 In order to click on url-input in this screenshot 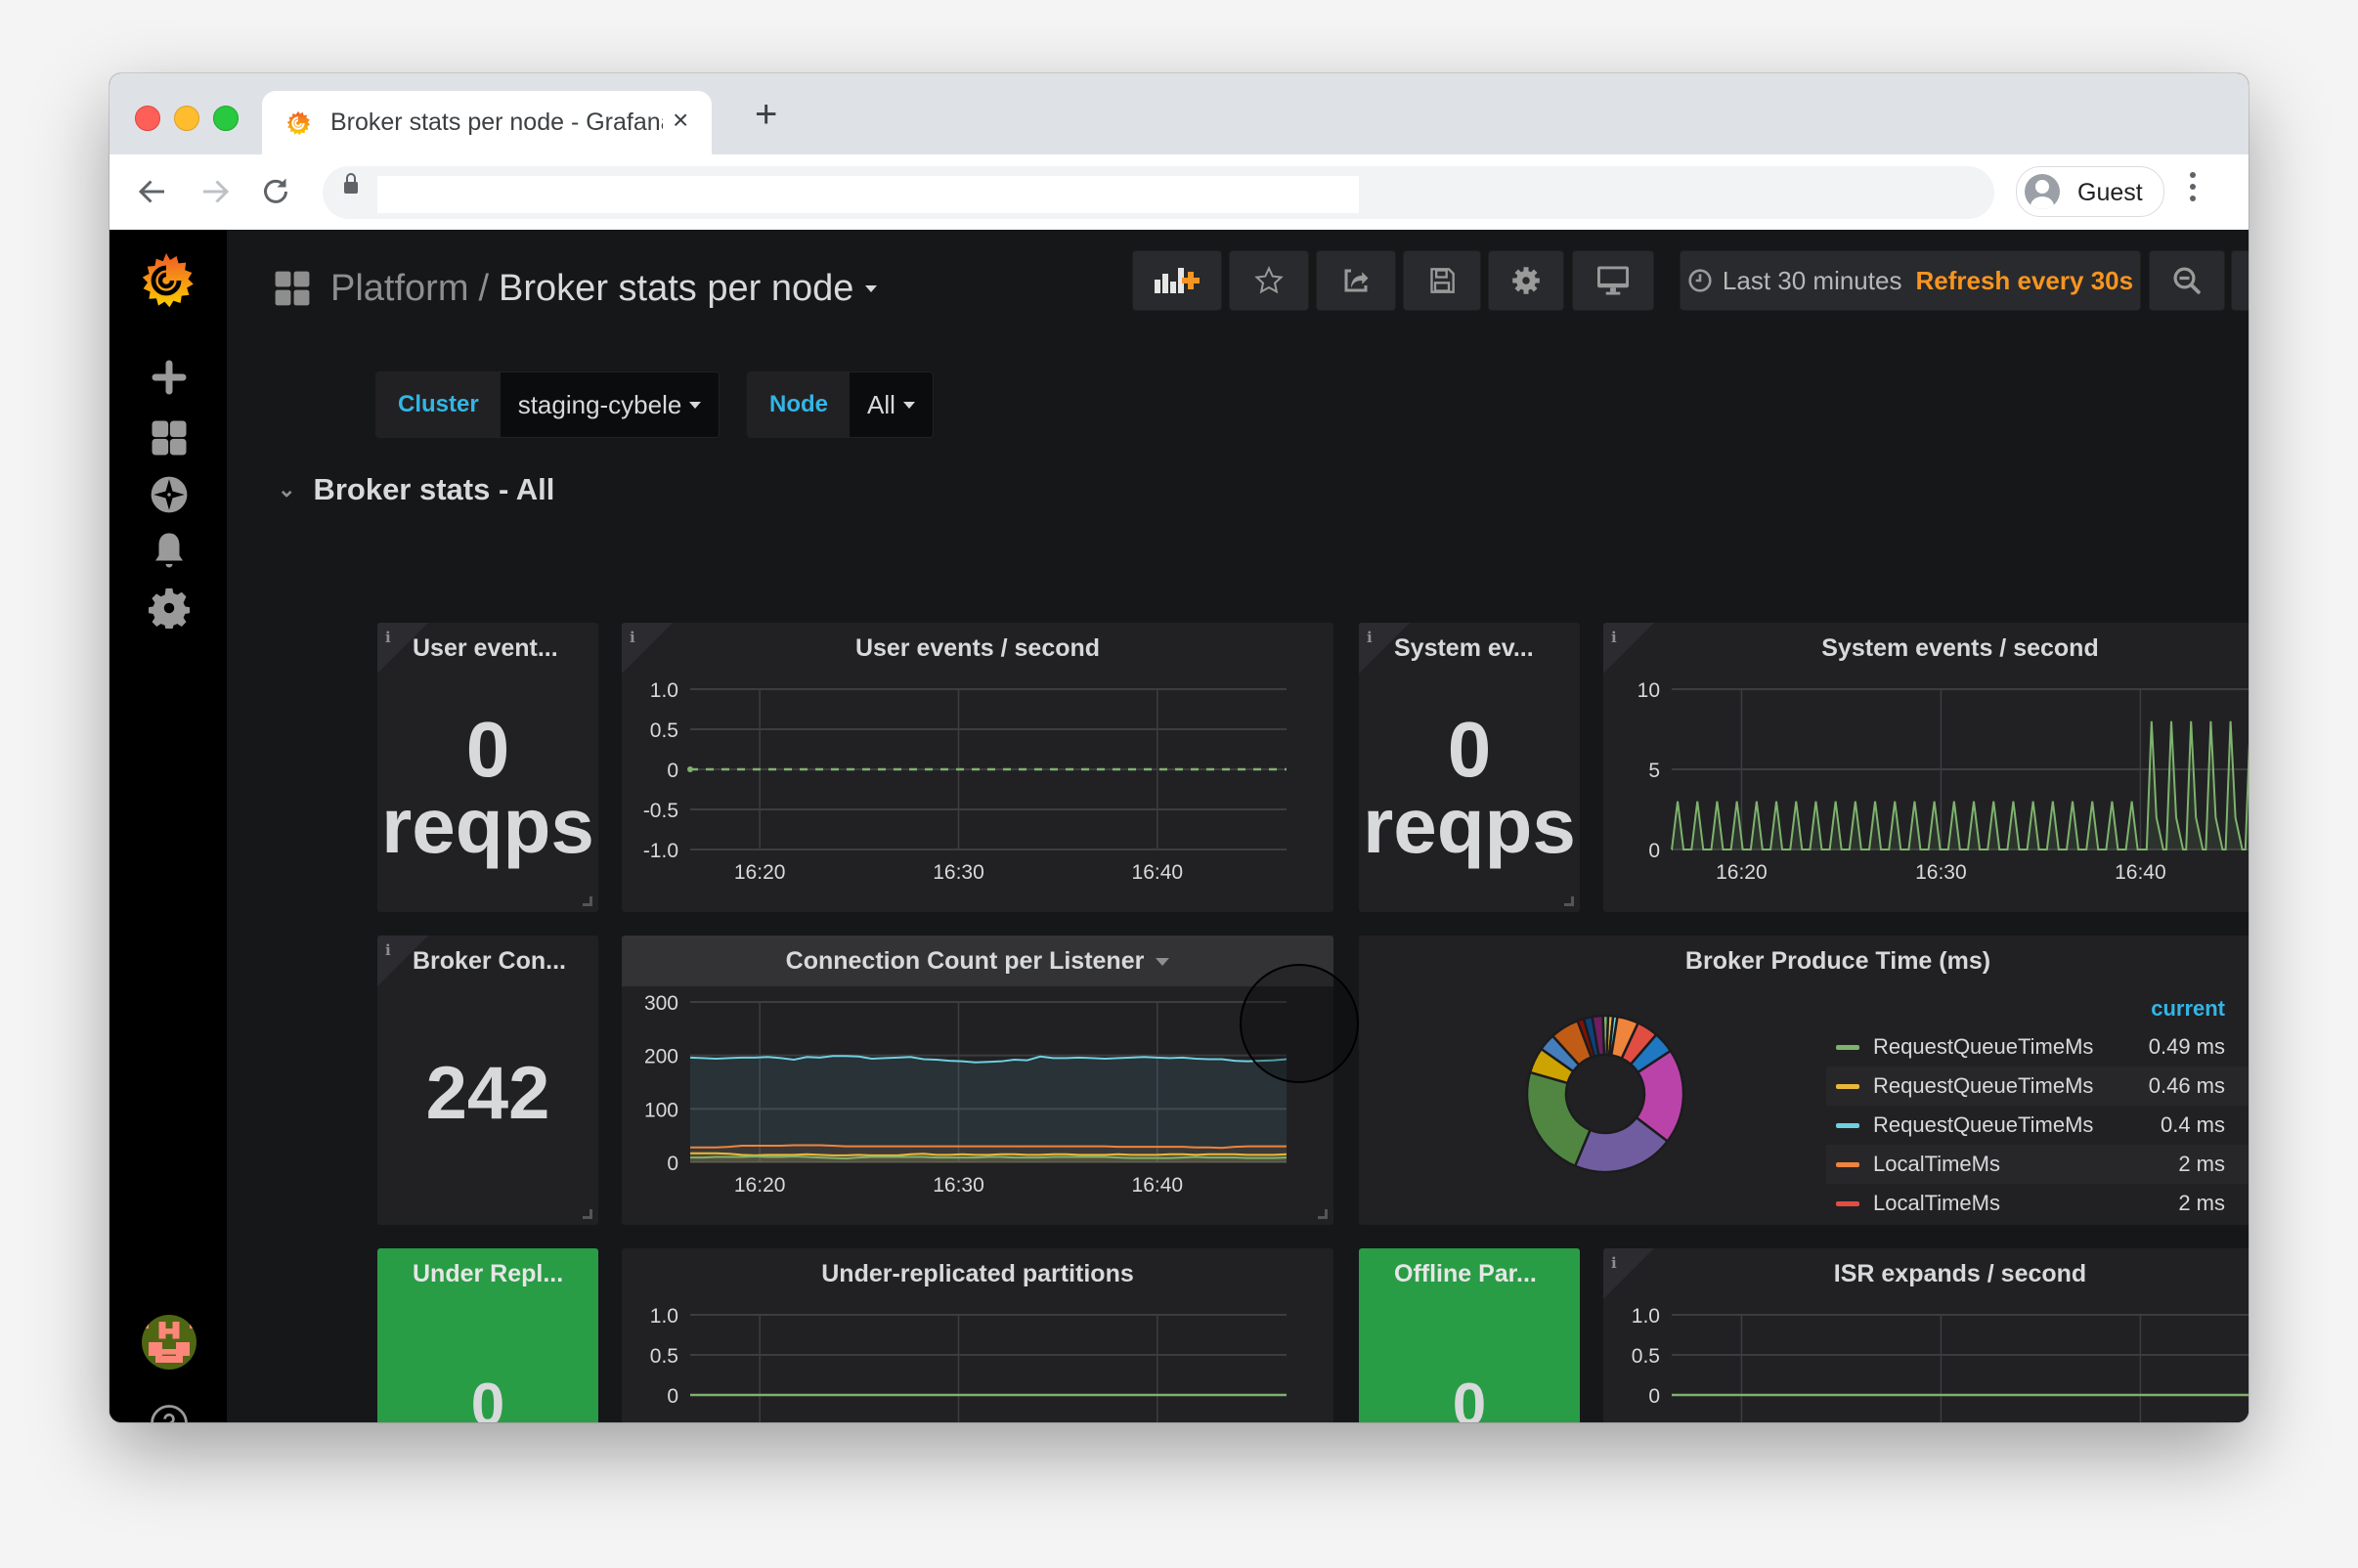, I will do `click(868, 194)`.